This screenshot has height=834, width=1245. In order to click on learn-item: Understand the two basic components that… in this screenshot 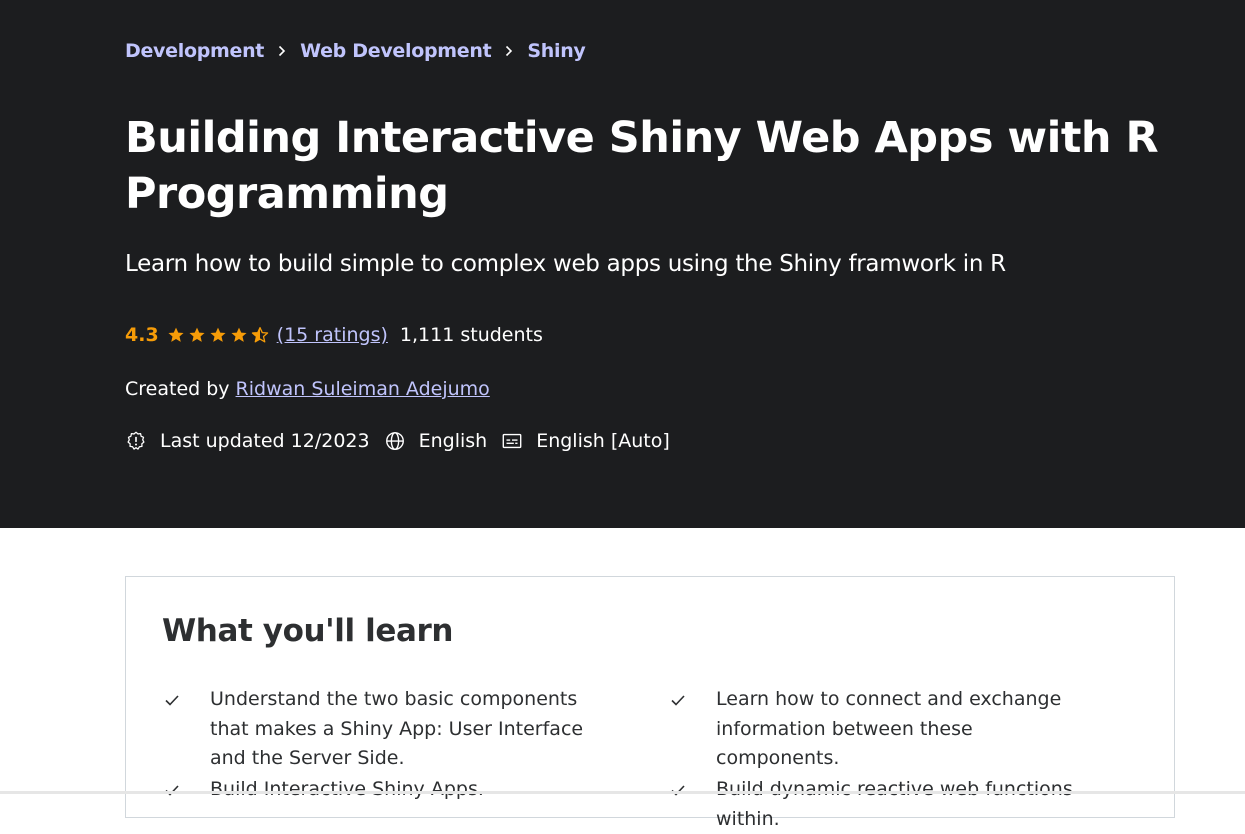, I will do `click(377, 729)`.